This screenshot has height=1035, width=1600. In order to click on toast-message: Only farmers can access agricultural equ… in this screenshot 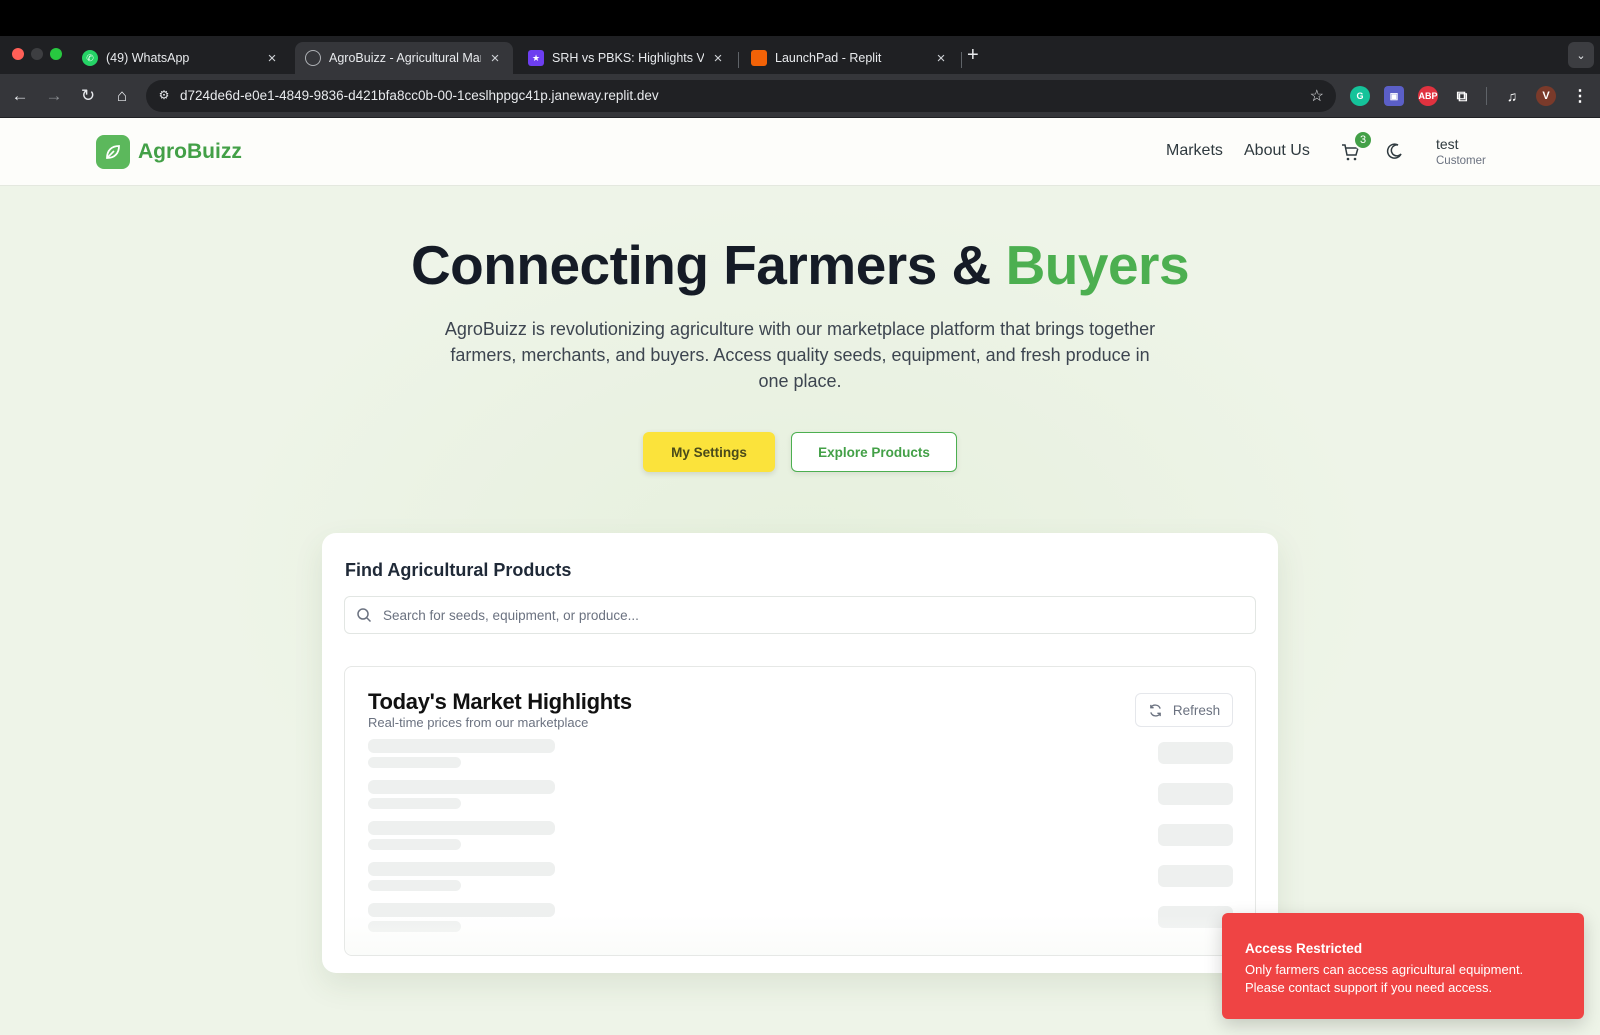, I will do `click(1384, 978)`.